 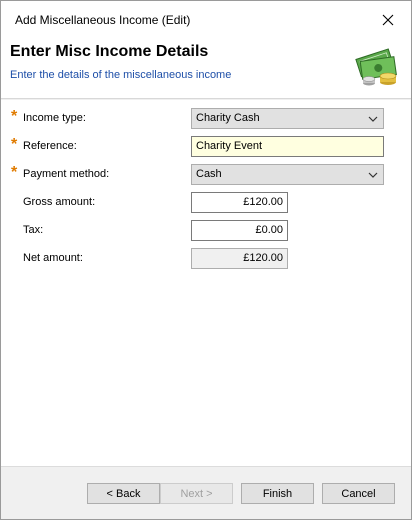 I want to click on back-button: < Back, so click(x=123, y=493).